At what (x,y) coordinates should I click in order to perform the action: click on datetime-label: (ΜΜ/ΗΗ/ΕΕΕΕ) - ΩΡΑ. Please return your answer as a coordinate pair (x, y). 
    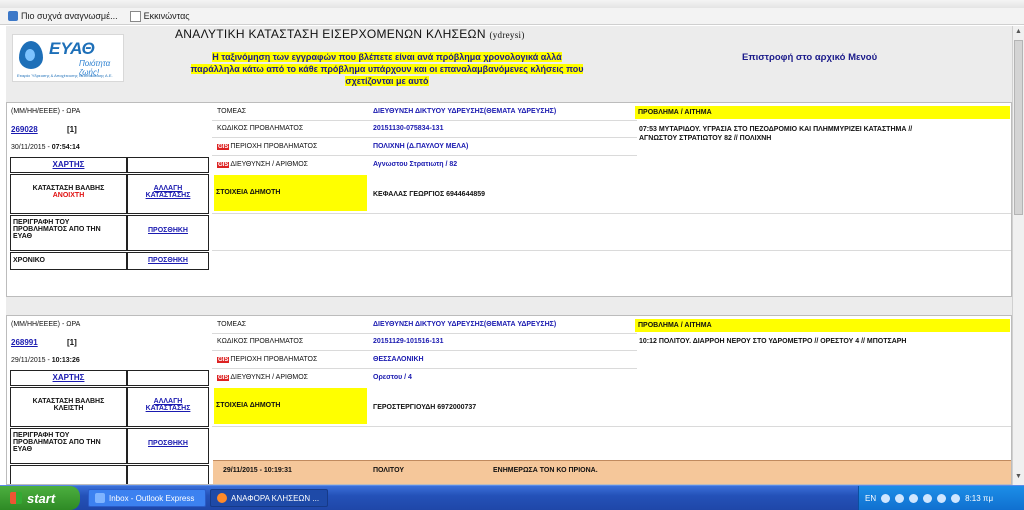
    Looking at the image, I should click on (46, 324).